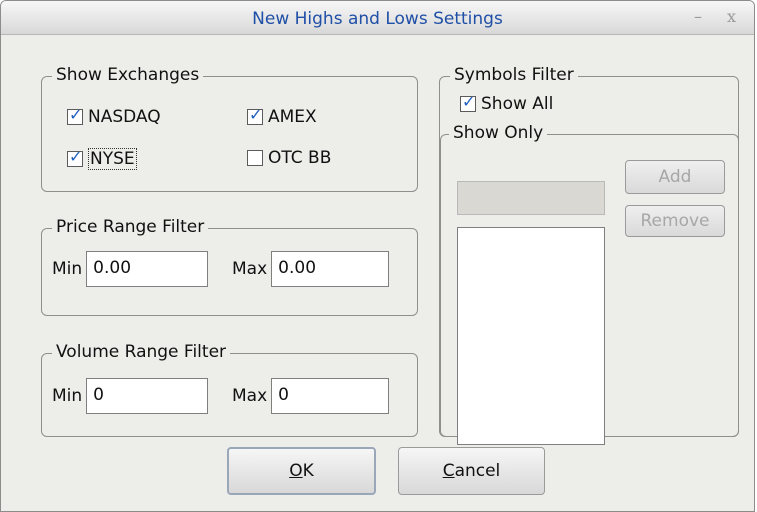  I want to click on add-button-label: Add, so click(675, 177).